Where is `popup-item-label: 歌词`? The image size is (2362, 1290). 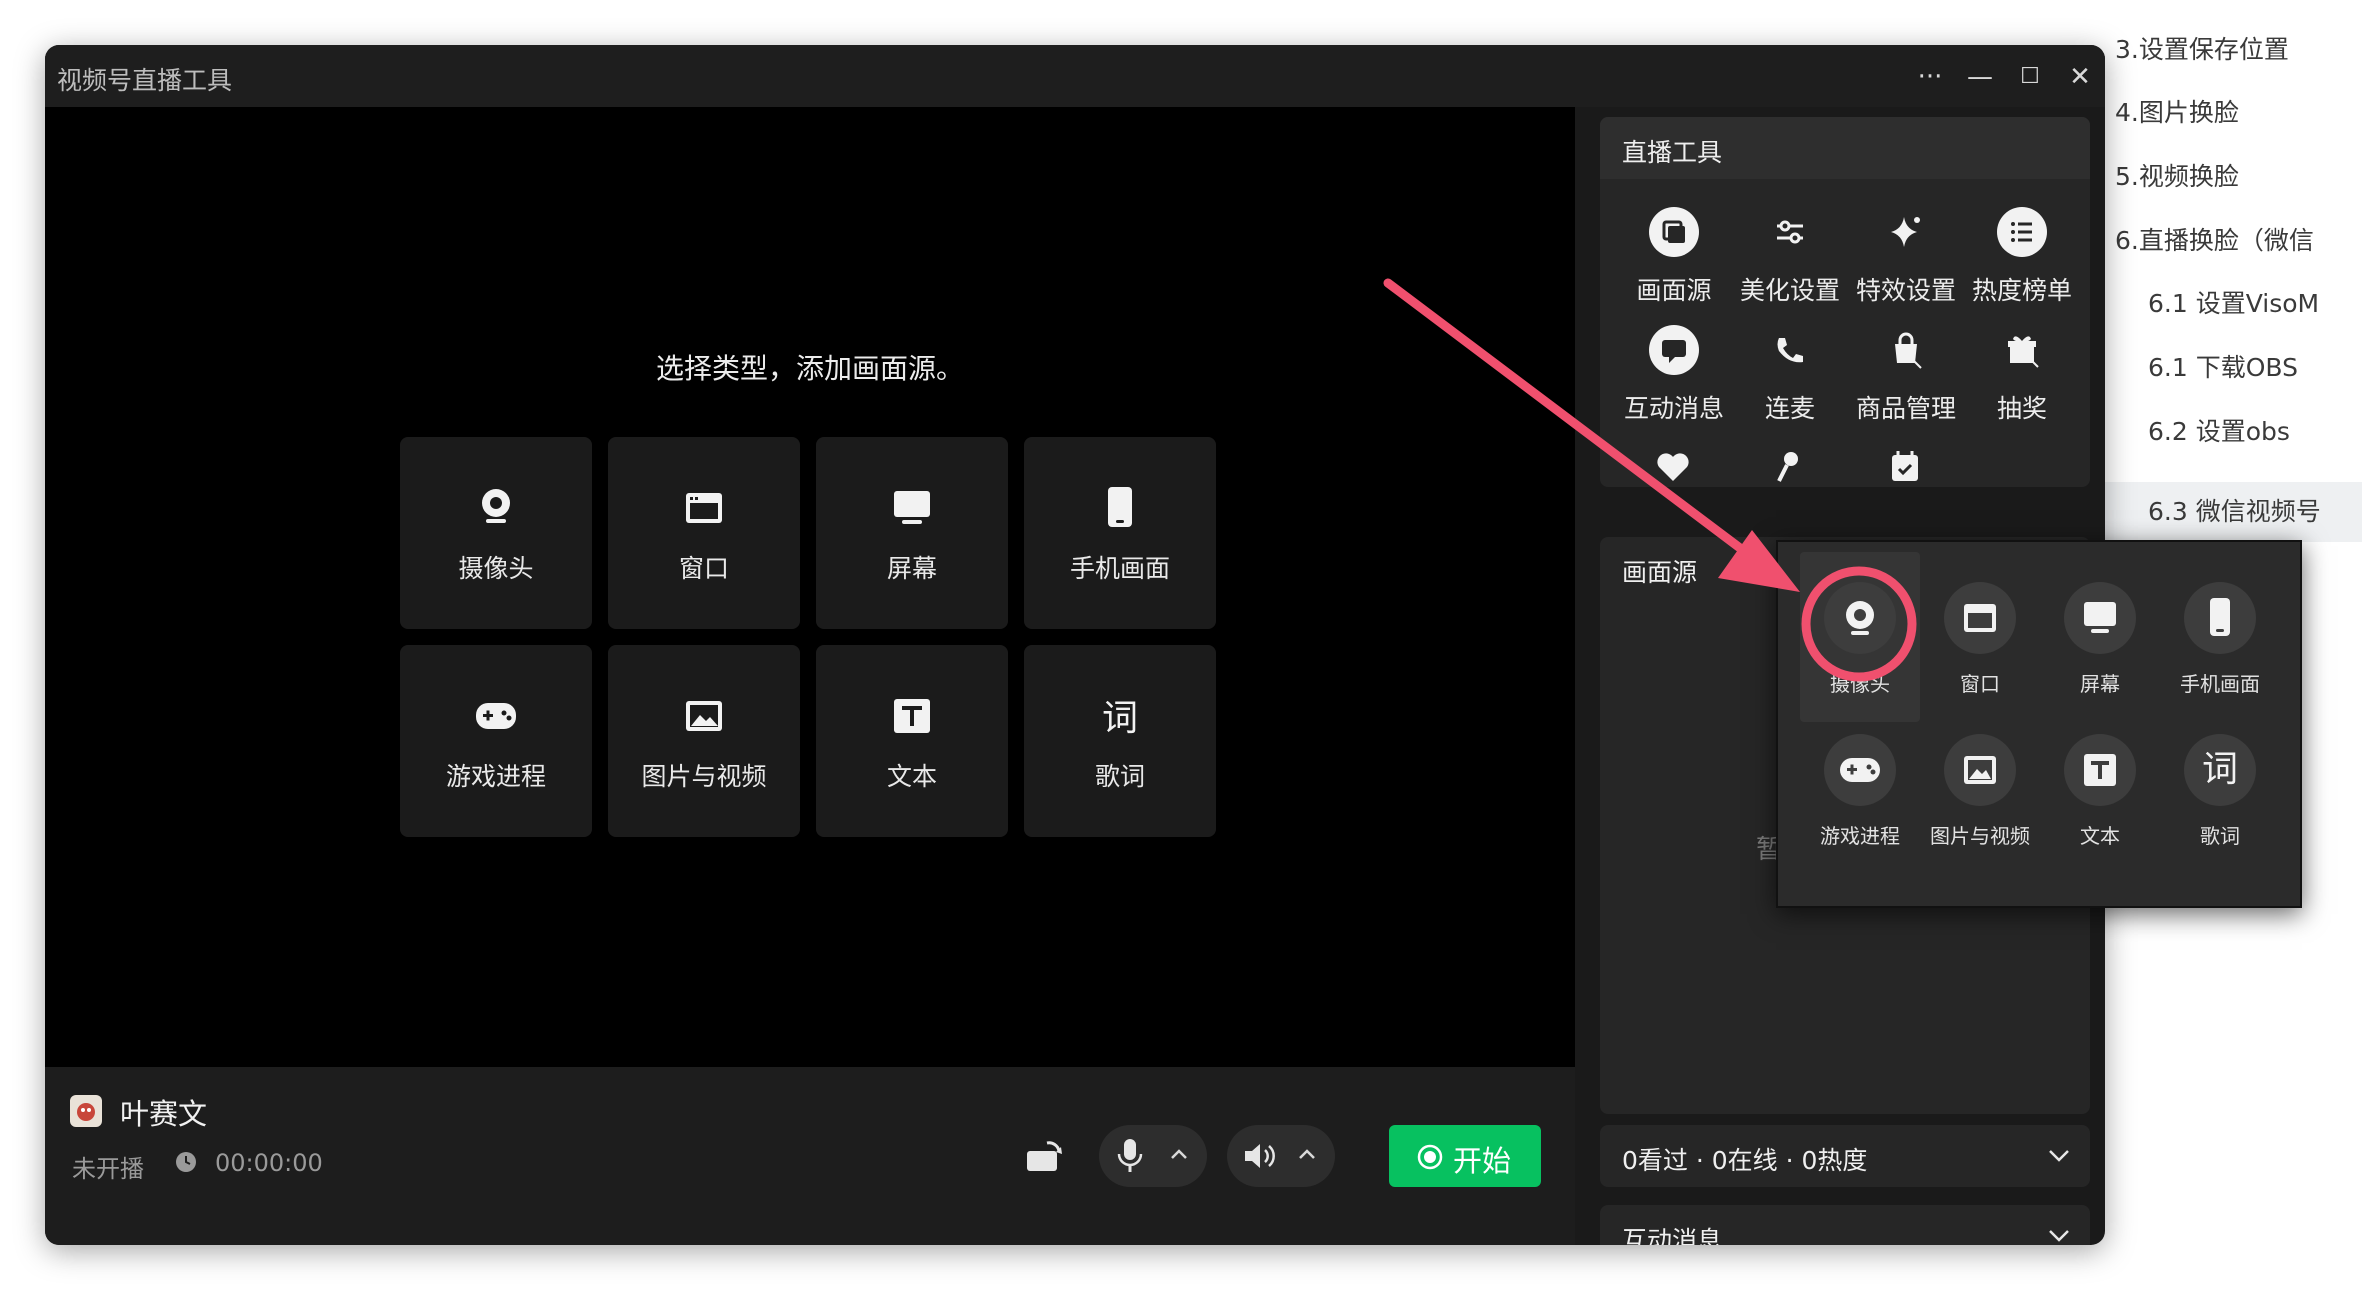
popup-item-label: 歌词 is located at coordinates (2220, 836).